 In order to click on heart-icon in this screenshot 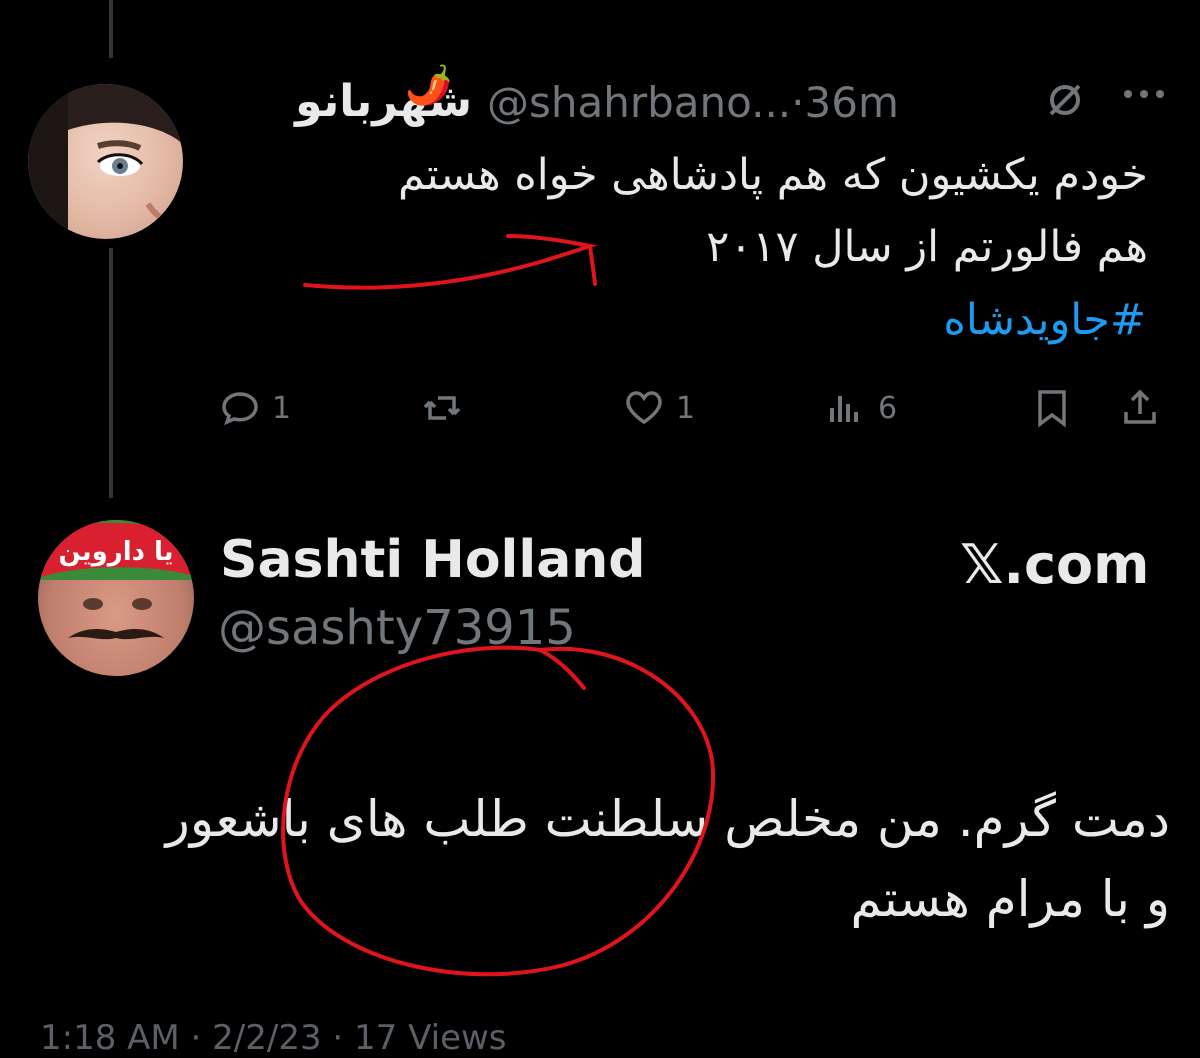, I will do `click(644, 408)`.